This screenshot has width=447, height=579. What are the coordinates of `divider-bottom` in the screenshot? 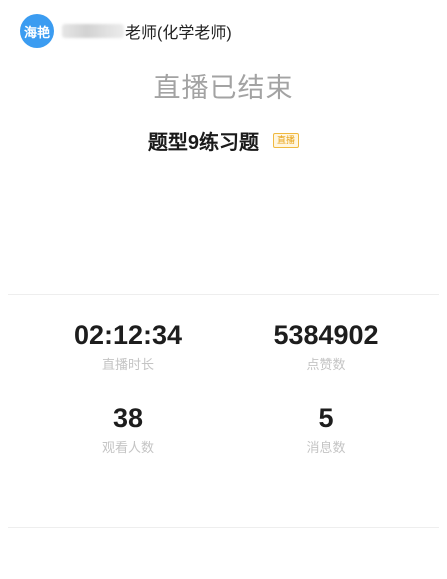 It's located at (223, 527).